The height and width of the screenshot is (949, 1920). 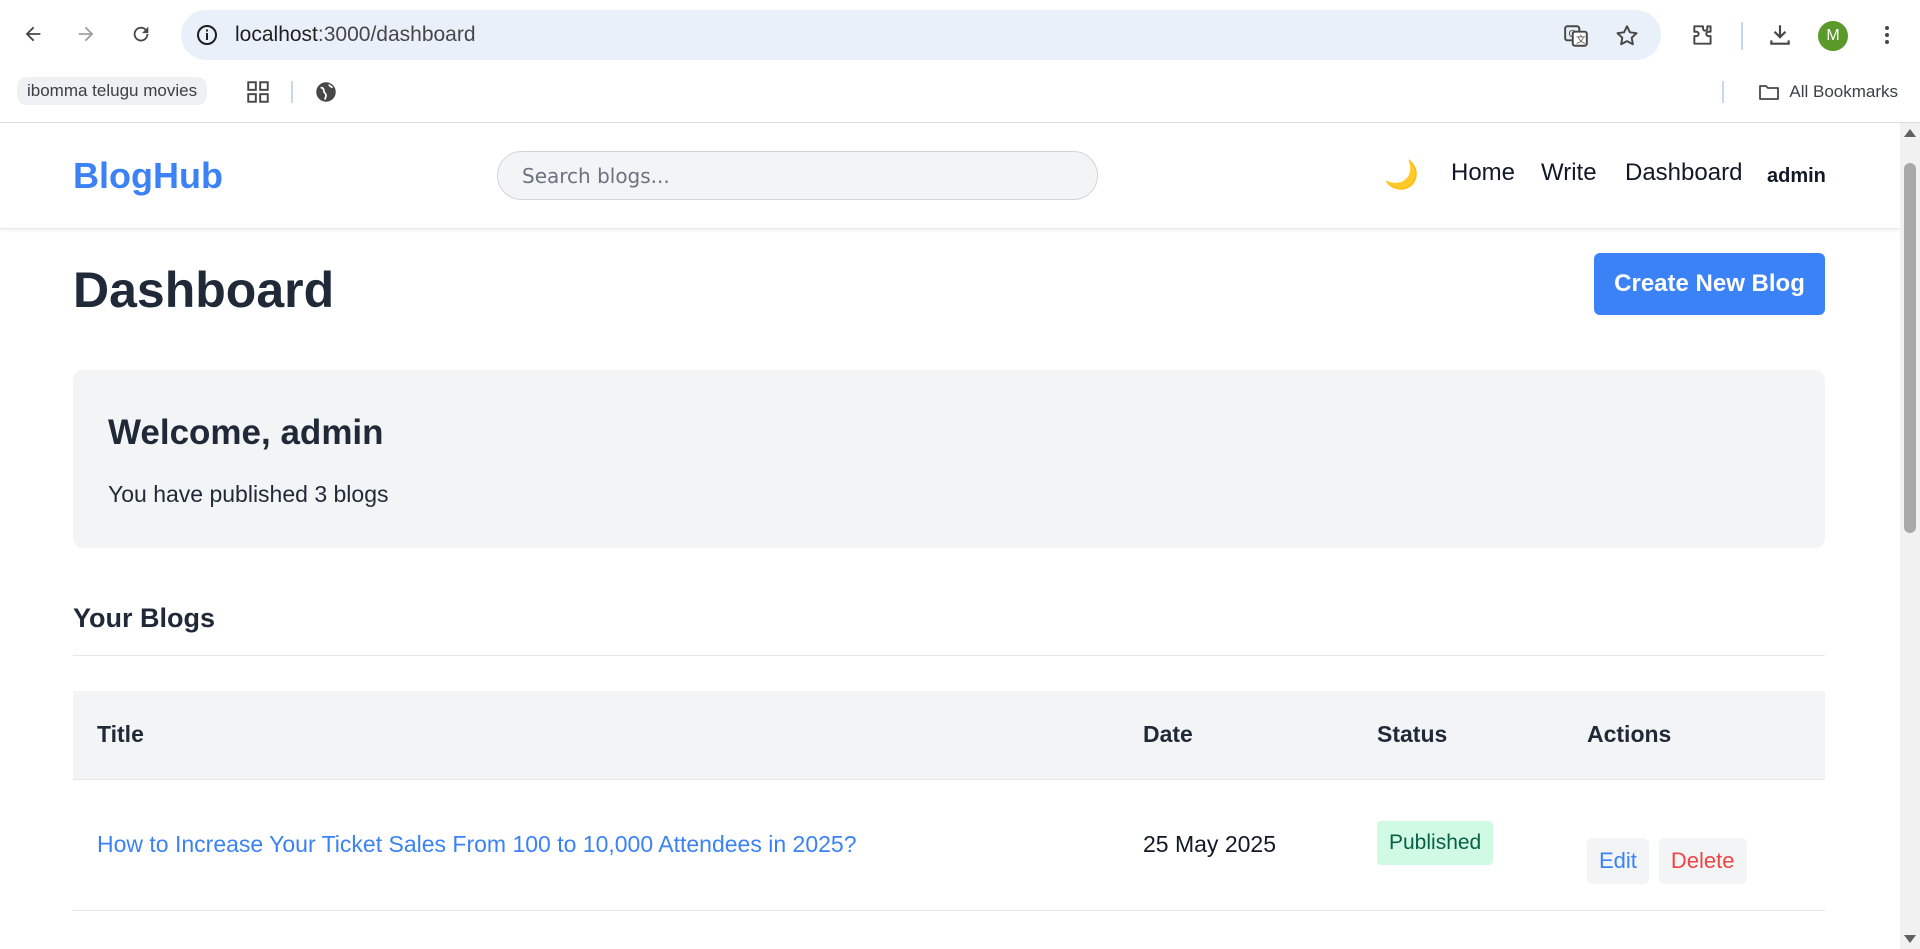 I want to click on back-arrow-icon, so click(x=33, y=34).